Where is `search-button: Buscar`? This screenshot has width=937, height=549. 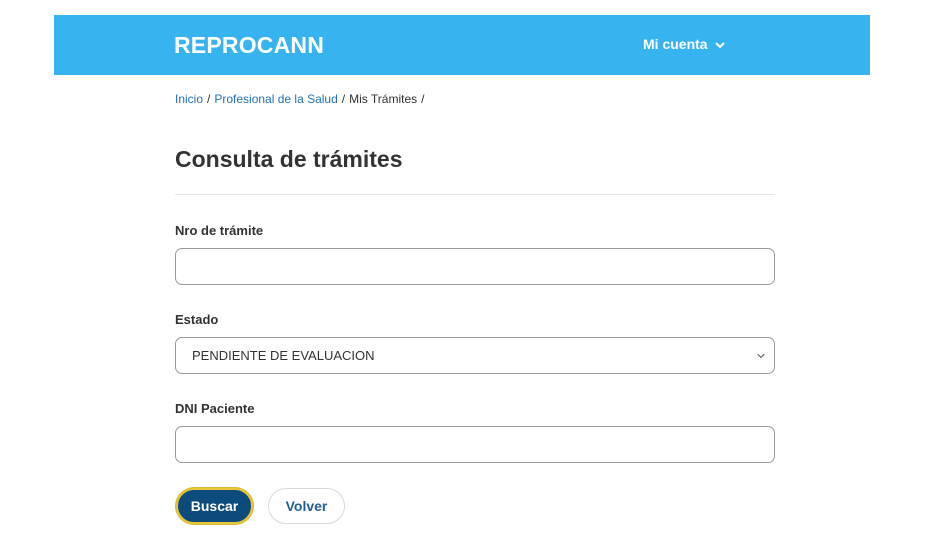
search-button: Buscar is located at coordinates (214, 506).